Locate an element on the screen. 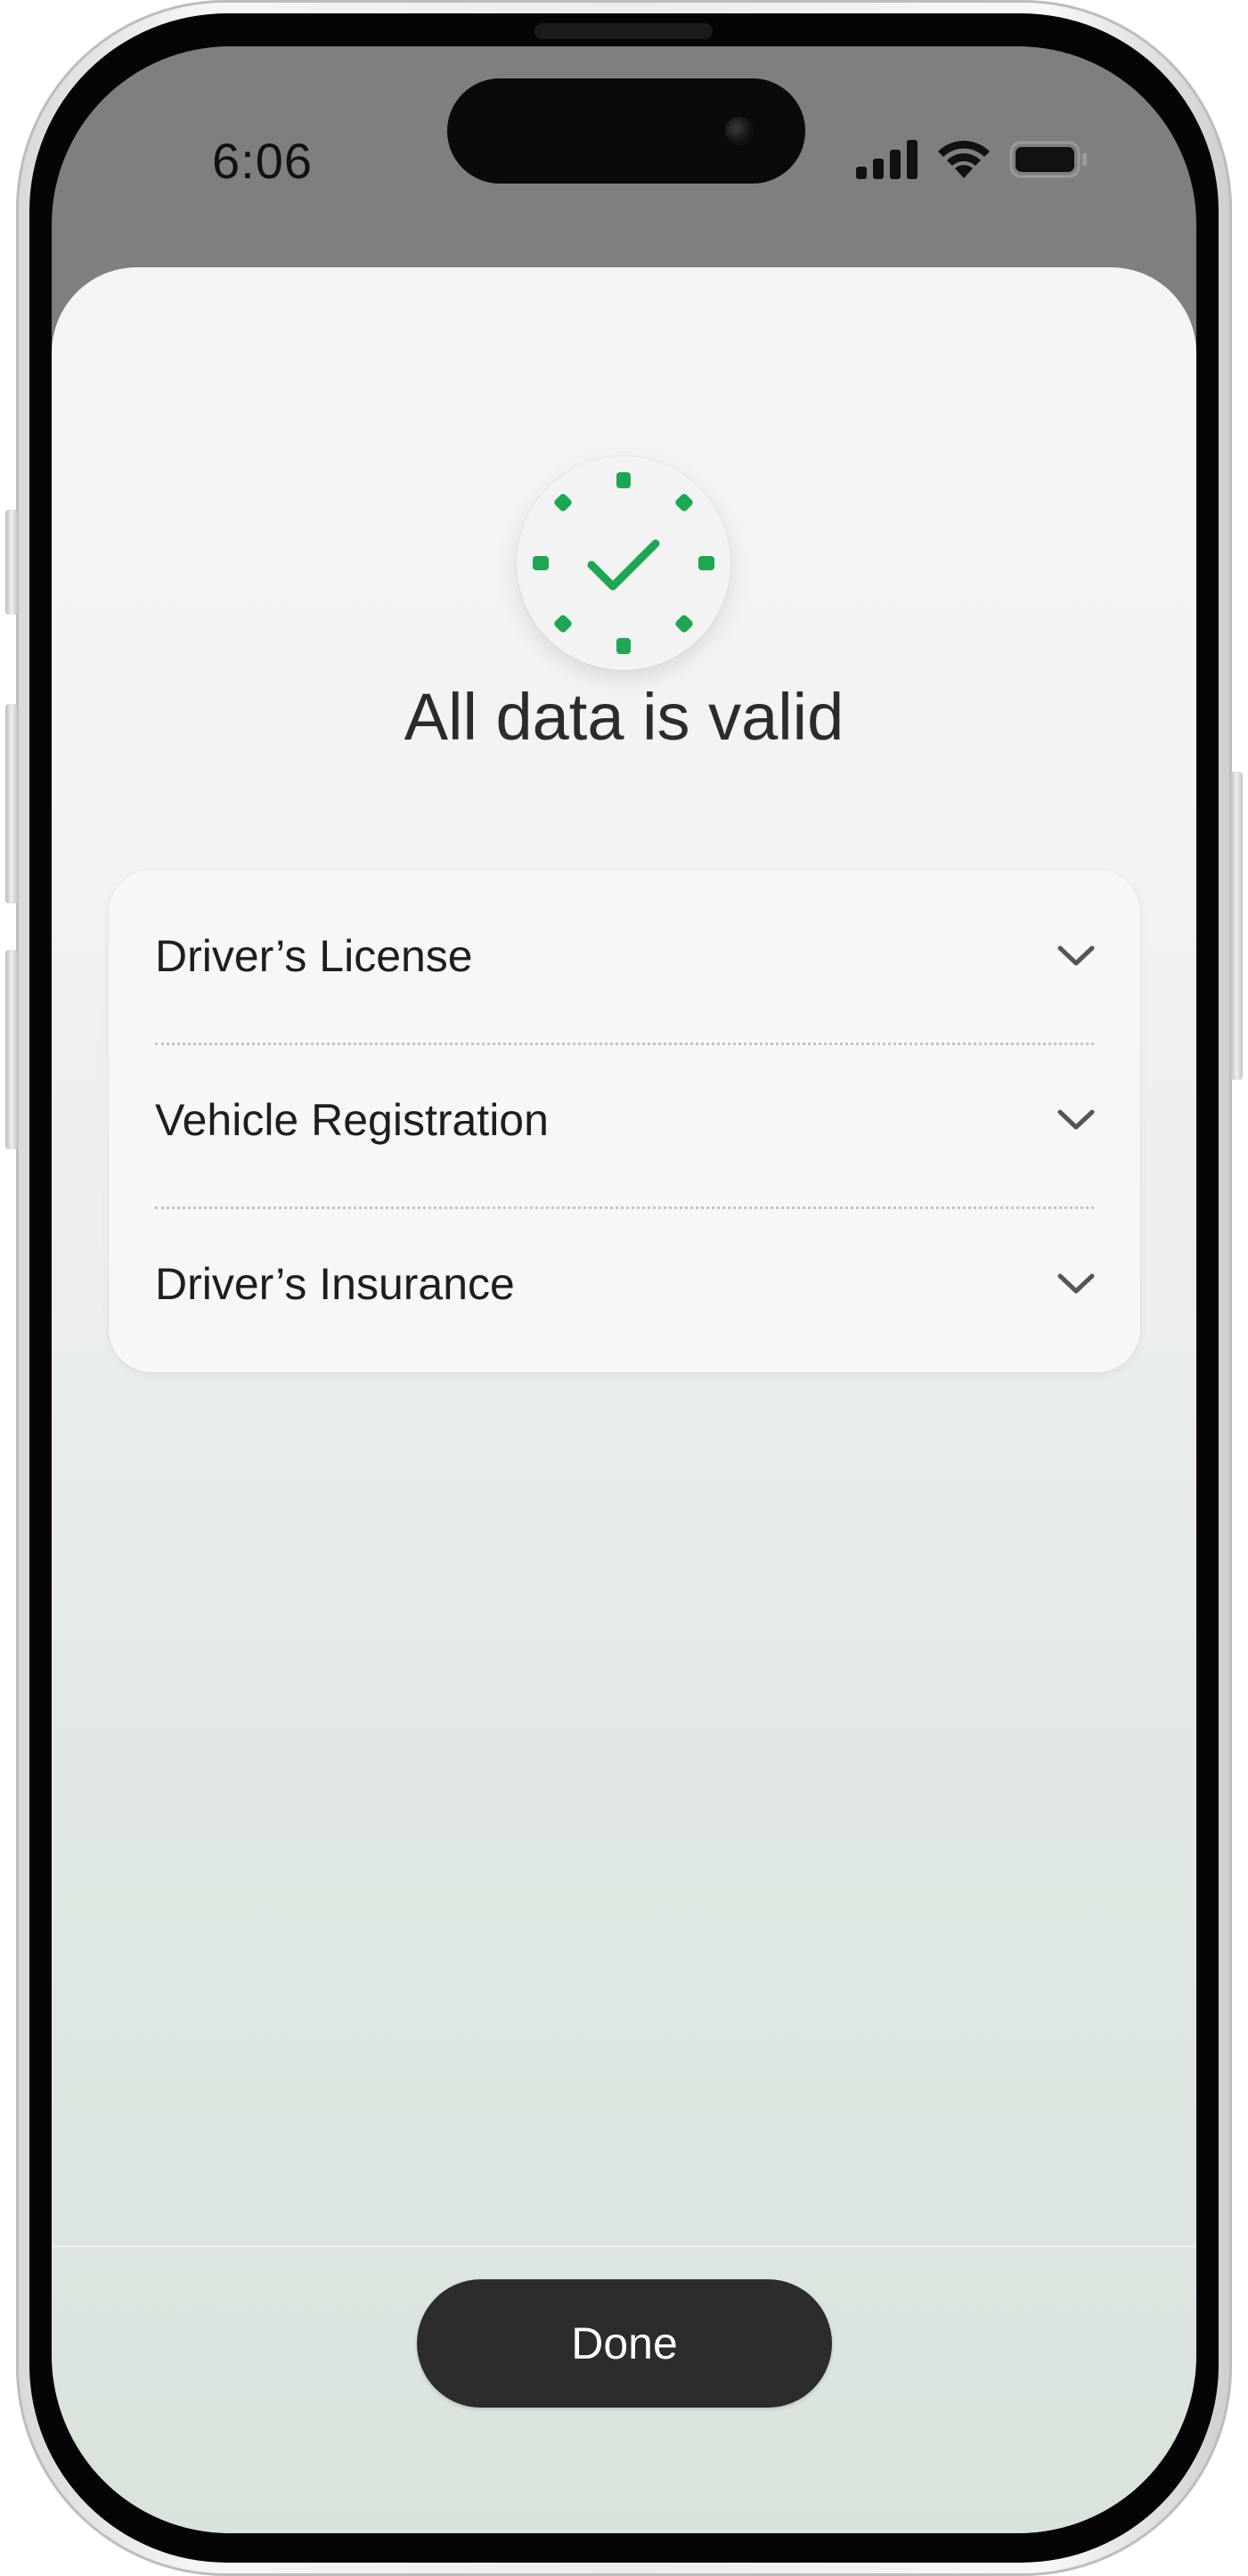 The width and height of the screenshot is (1248, 2576). clock-checkmark-icon is located at coordinates (623, 563).